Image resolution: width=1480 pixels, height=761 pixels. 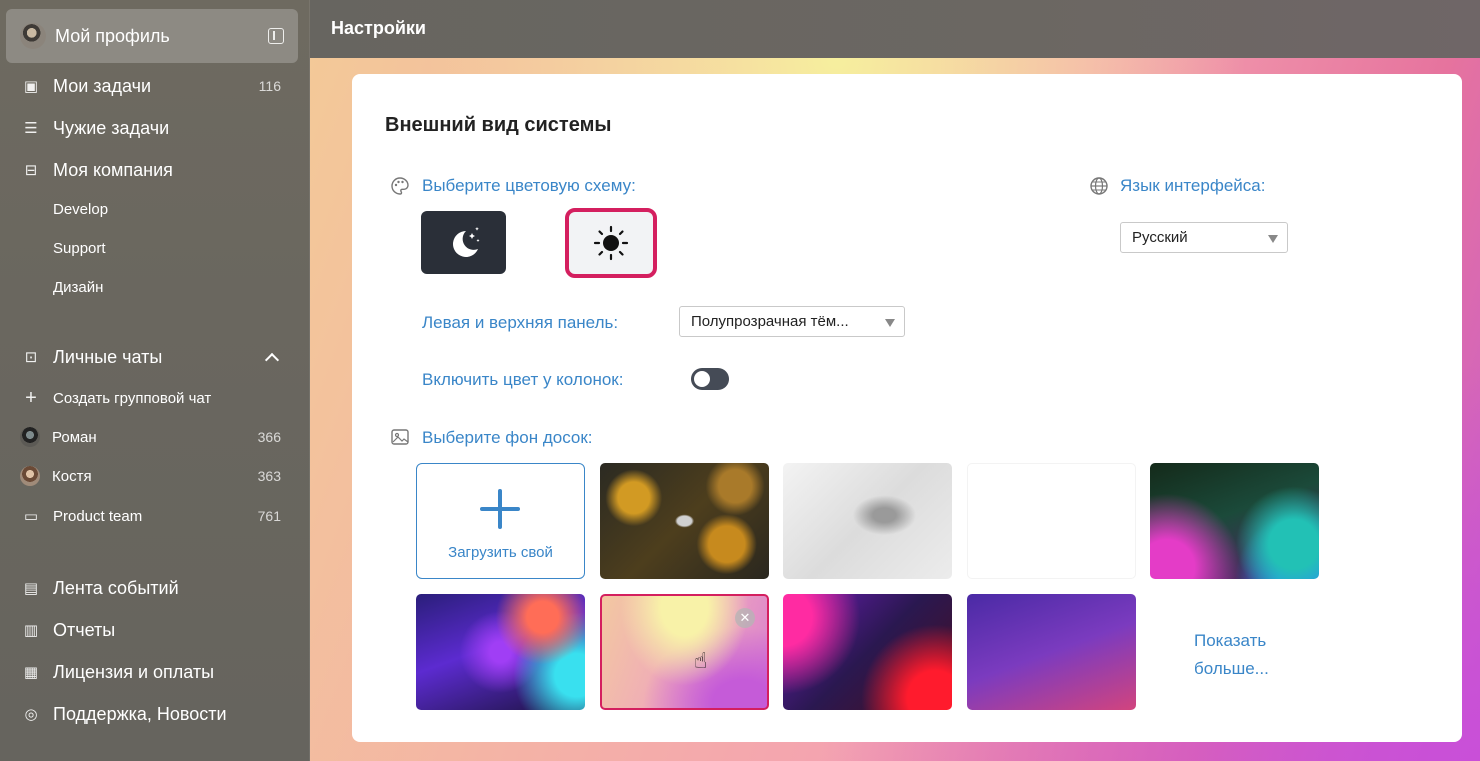 What do you see at coordinates (31, 630) in the screenshot?
I see `reports-icon: ▥` at bounding box center [31, 630].